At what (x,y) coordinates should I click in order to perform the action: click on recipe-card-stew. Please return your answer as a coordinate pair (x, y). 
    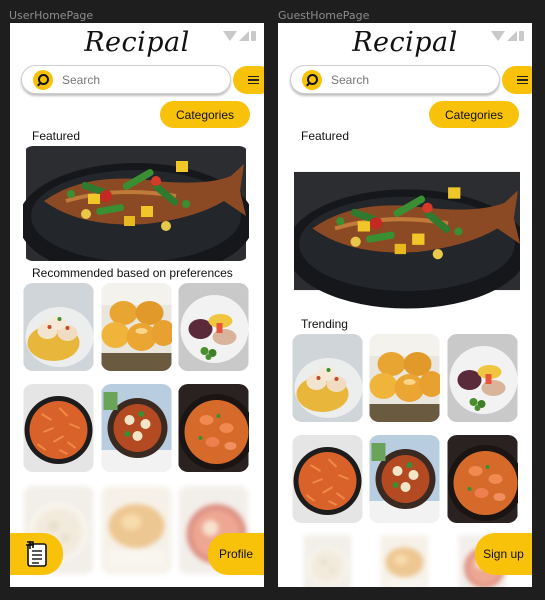
    Looking at the image, I should click on (327, 561).